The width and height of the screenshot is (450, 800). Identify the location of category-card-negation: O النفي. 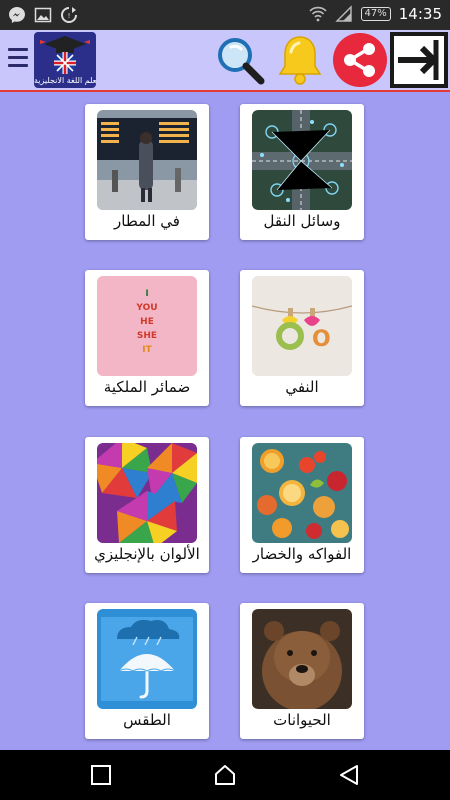
(302, 338).